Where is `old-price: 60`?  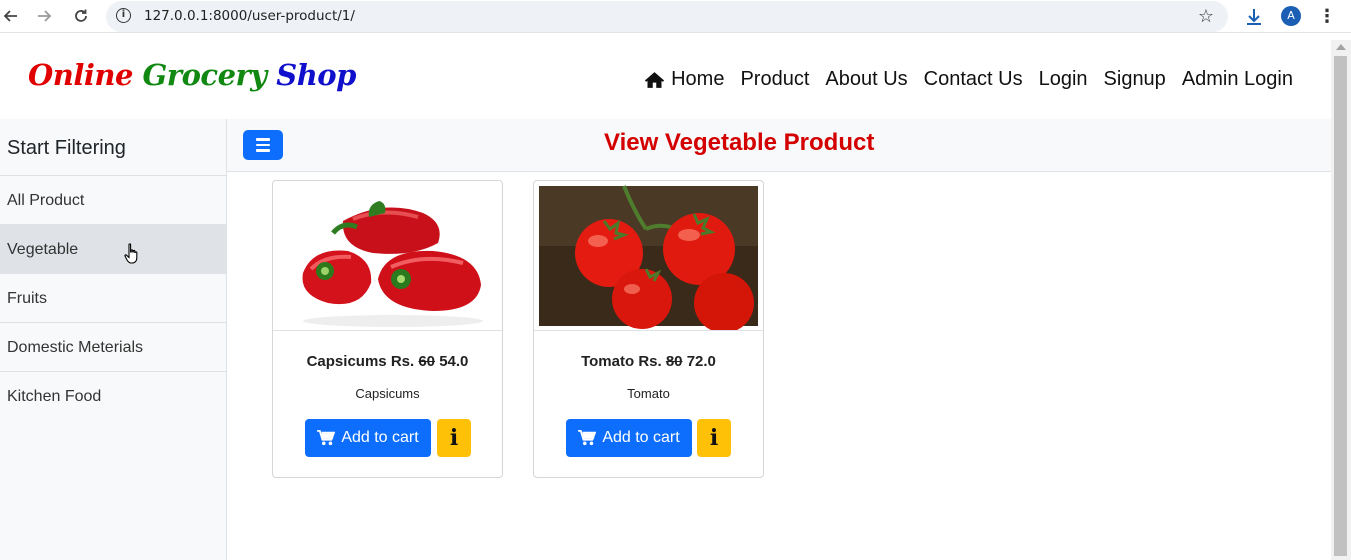
old-price: 60 is located at coordinates (427, 361).